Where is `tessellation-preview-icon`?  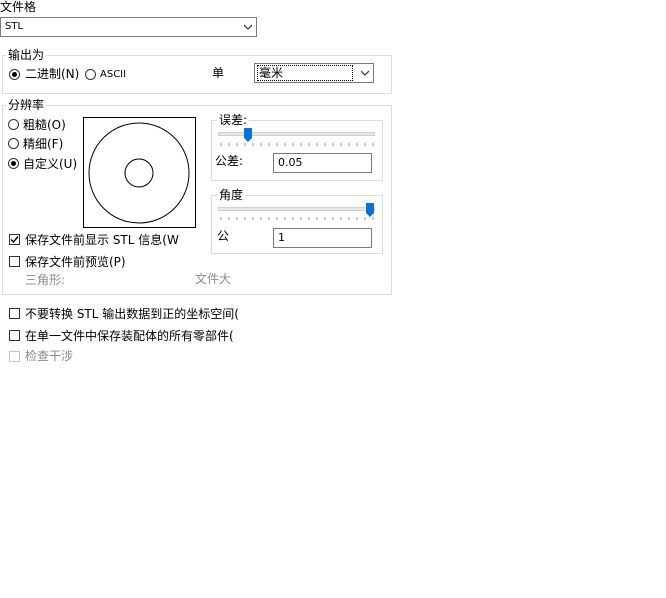 tessellation-preview-icon is located at coordinates (139, 173).